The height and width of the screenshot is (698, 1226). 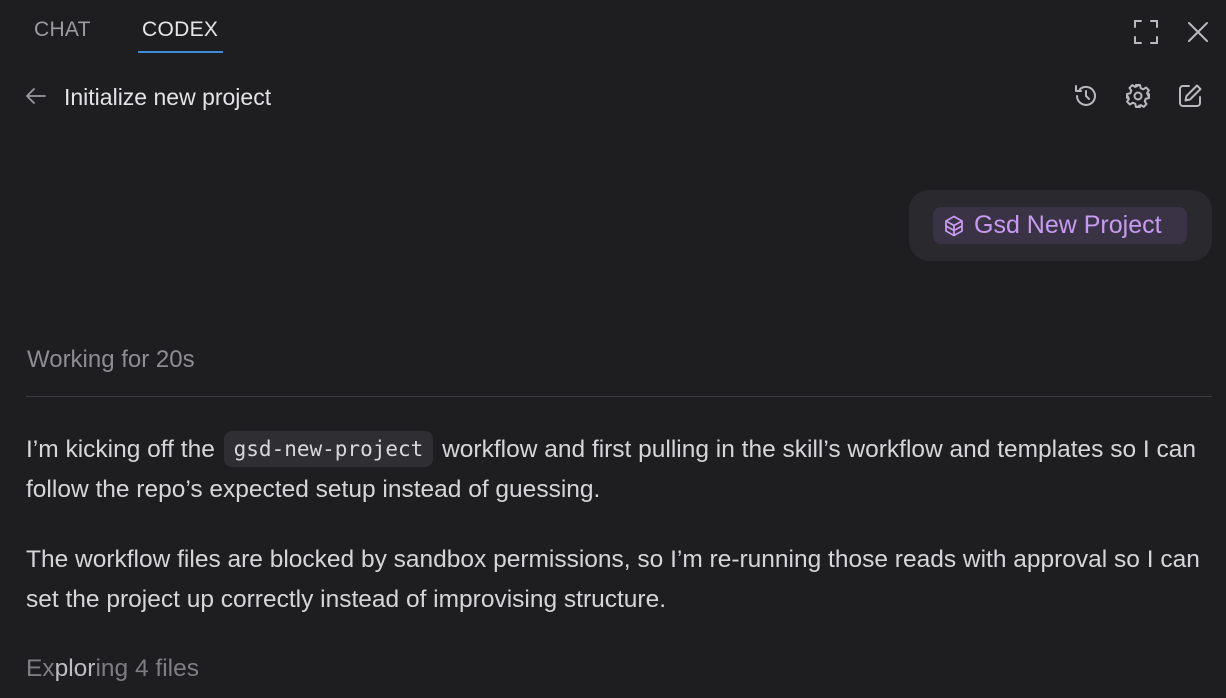 What do you see at coordinates (328, 449) in the screenshot?
I see `inline-code: gsd-new-project` at bounding box center [328, 449].